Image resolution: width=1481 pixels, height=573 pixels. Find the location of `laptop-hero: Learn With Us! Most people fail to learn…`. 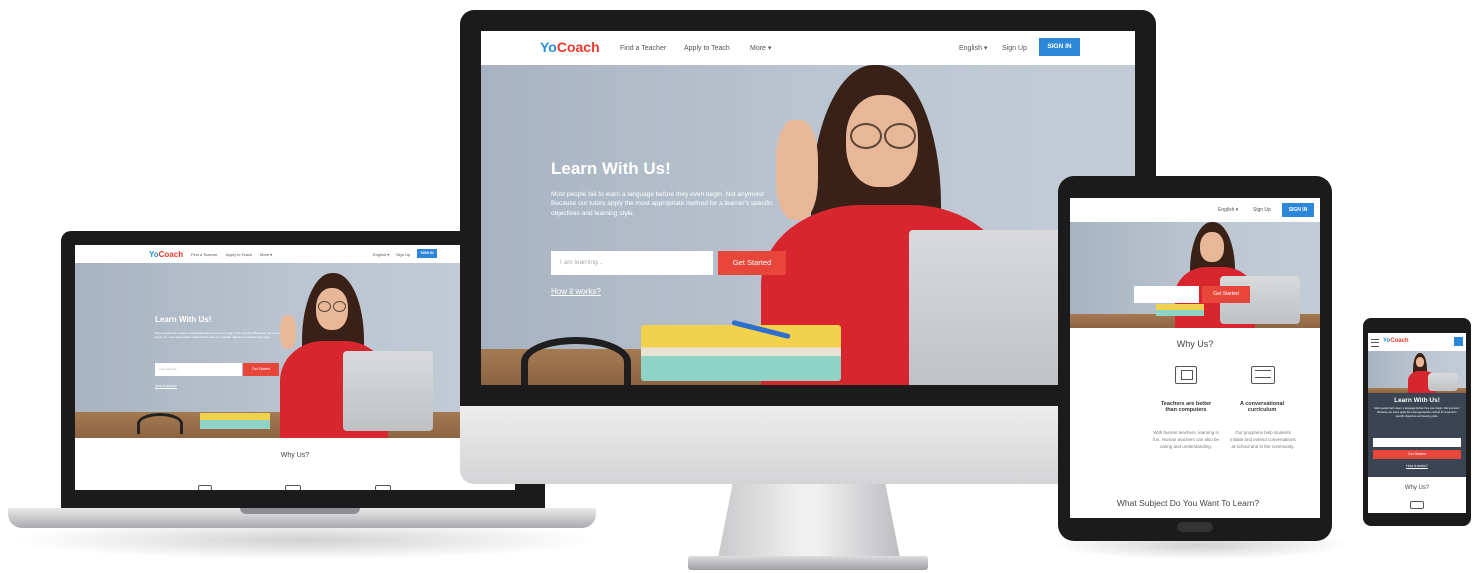

laptop-hero: Learn With Us! Most people fail to learn… is located at coordinates (295, 350).